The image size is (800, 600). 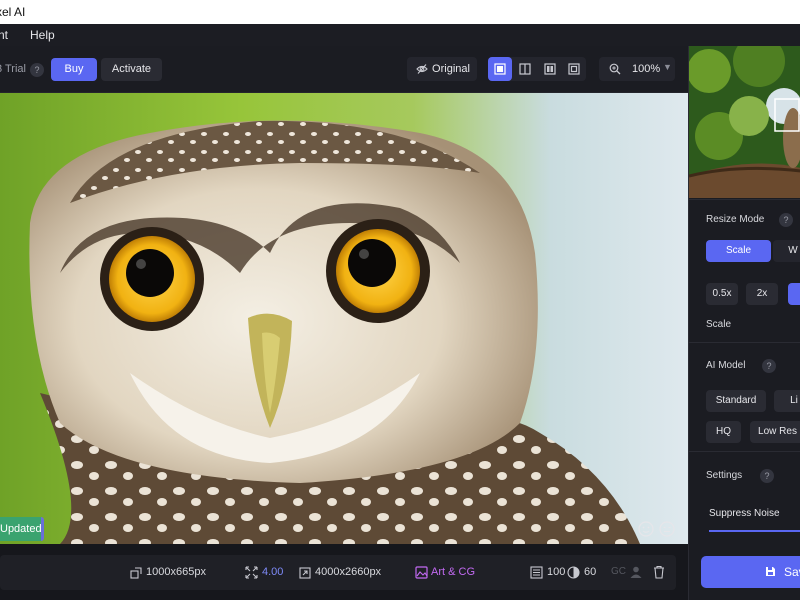 What do you see at coordinates (536, 572) in the screenshot?
I see `quality-icon` at bounding box center [536, 572].